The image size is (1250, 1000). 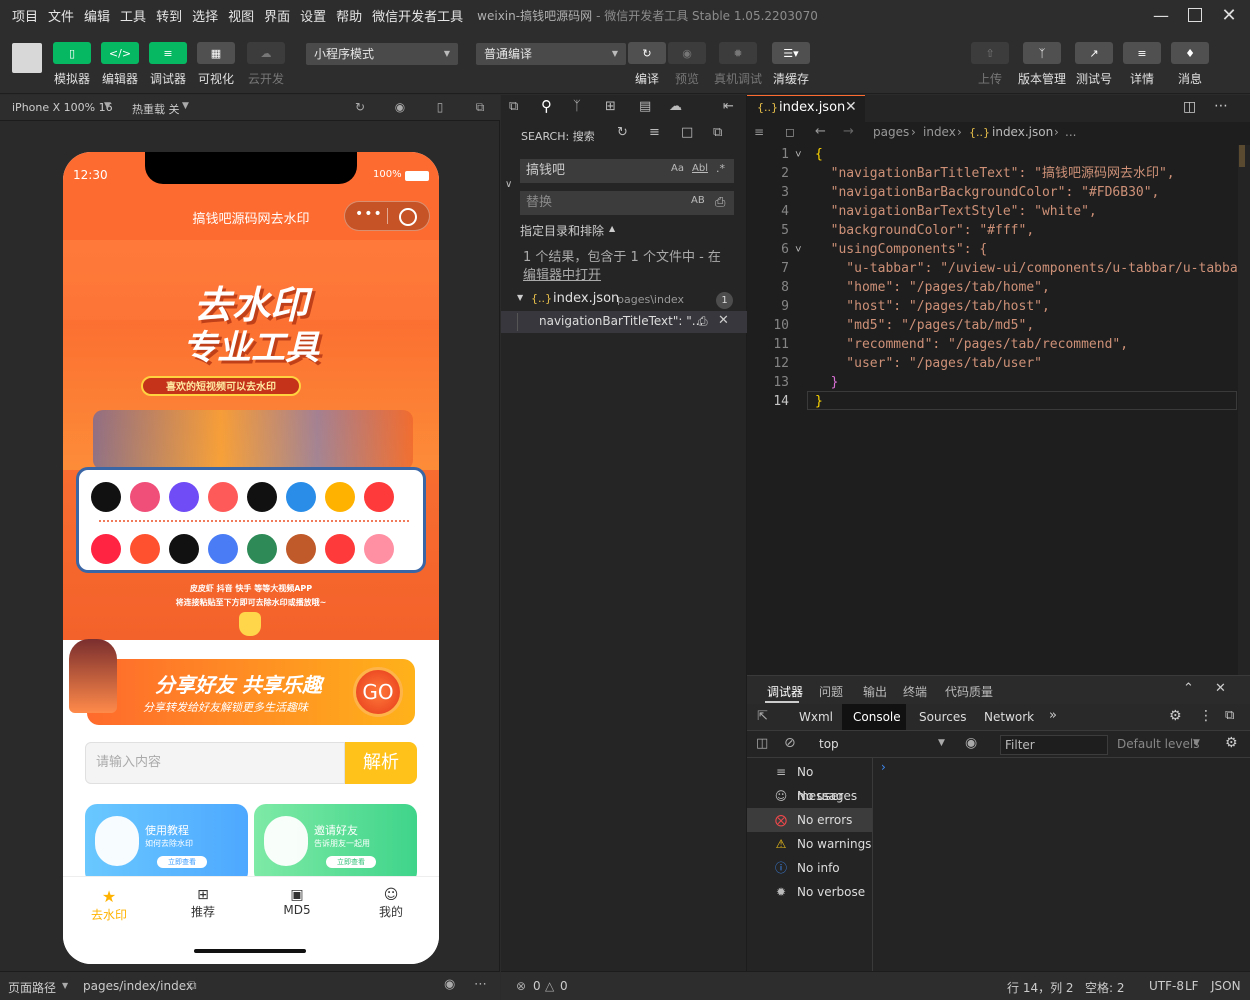 I want to click on replace-icon: ⎙, so click(x=703, y=321).